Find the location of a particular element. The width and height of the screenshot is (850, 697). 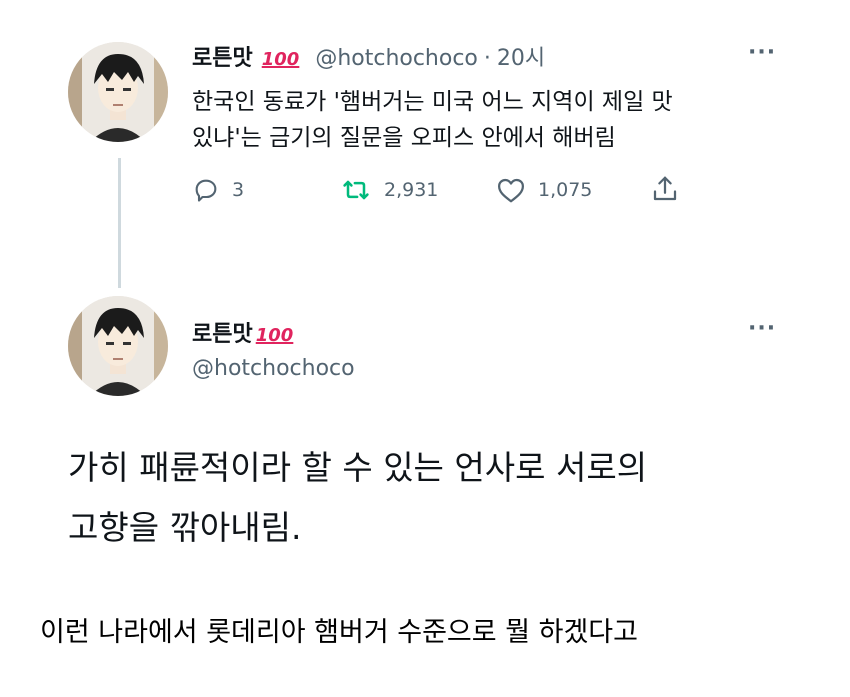

retweet-button: 2,931 is located at coordinates (389, 190).